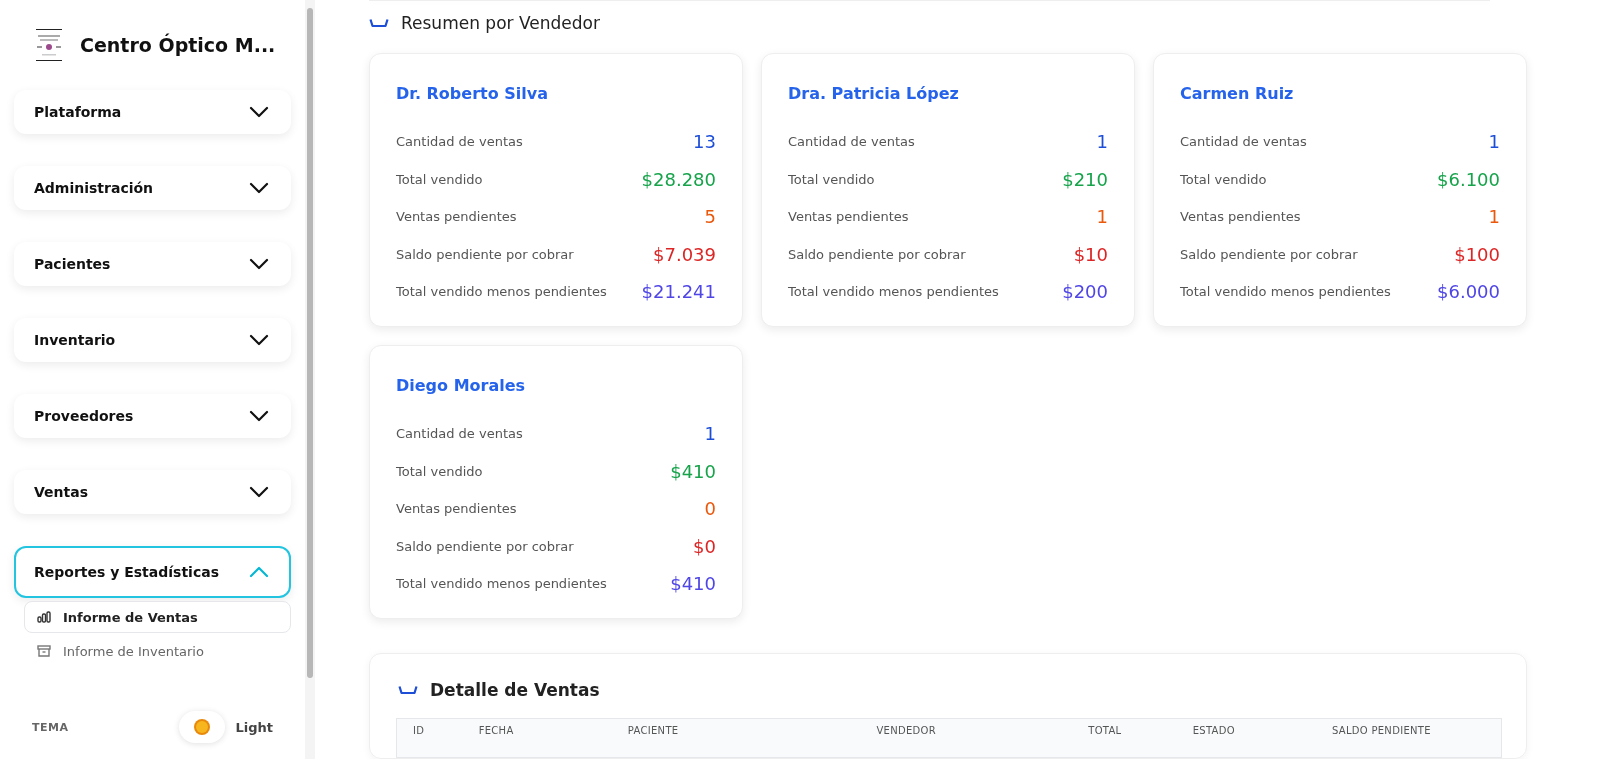 The height and width of the screenshot is (759, 1600). I want to click on section-title: Resumen por Vendedor, so click(500, 23).